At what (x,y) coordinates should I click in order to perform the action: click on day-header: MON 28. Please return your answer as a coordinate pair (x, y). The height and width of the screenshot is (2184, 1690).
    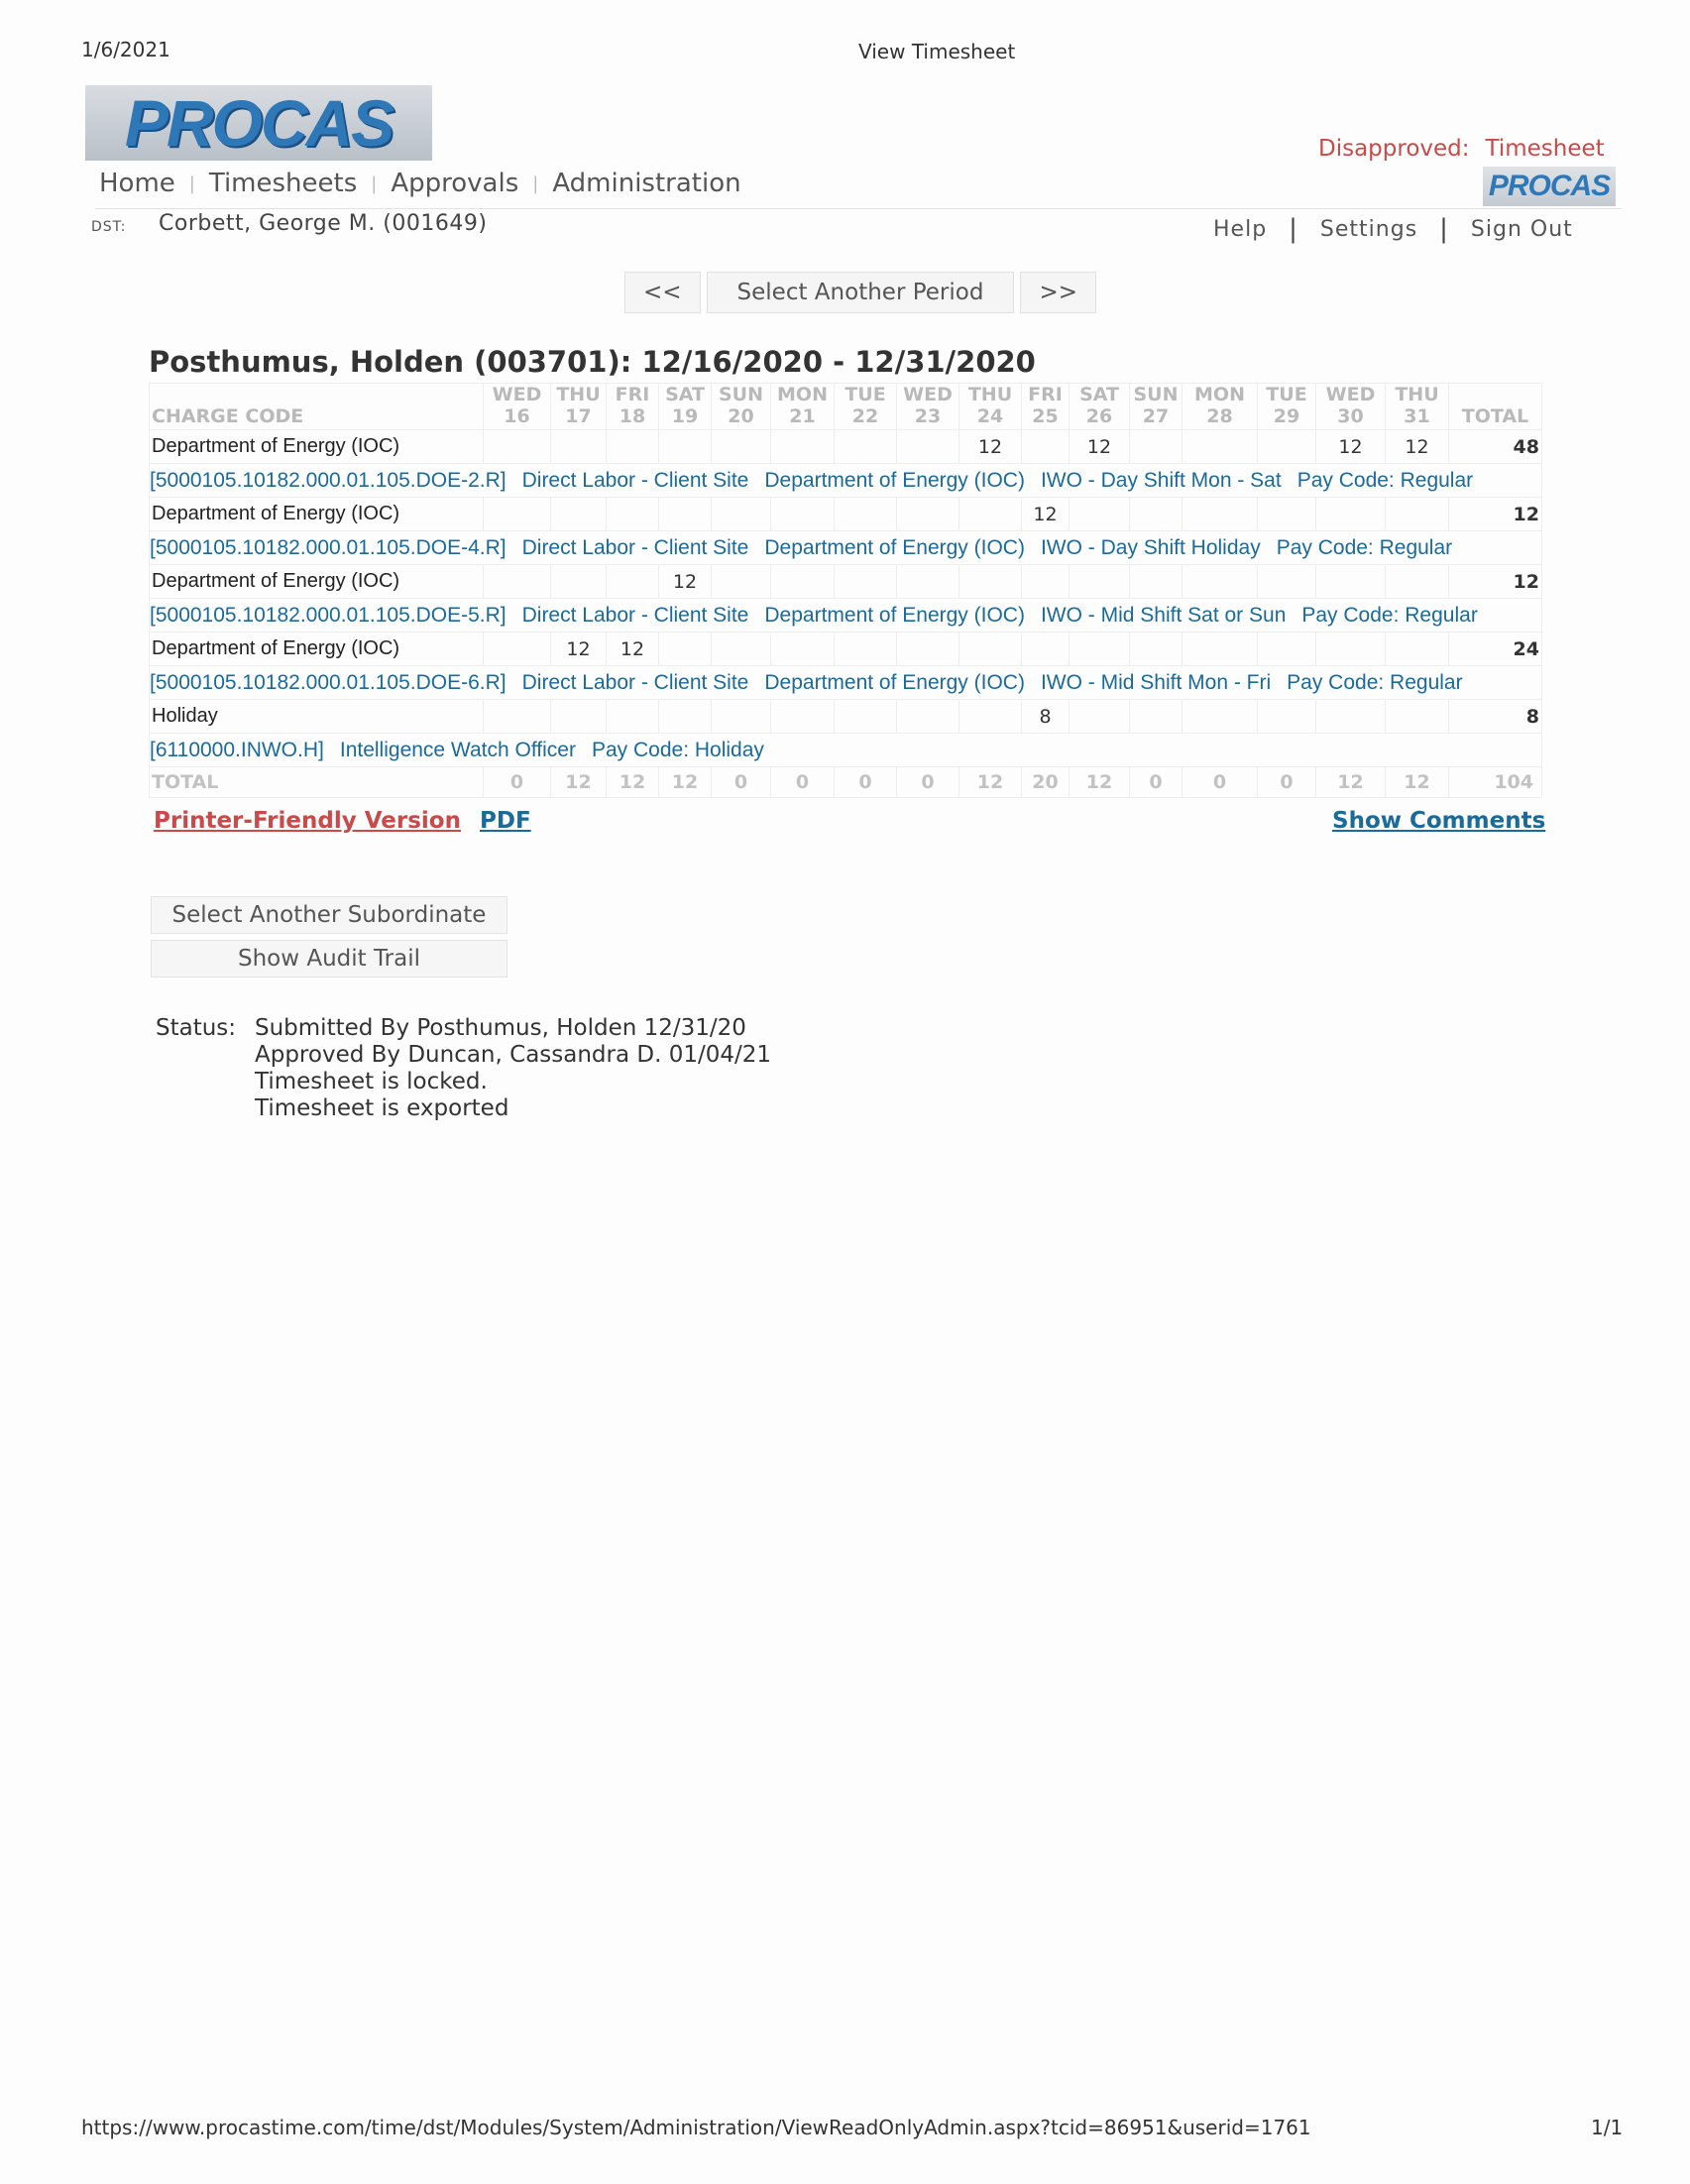
    Looking at the image, I should click on (1220, 406).